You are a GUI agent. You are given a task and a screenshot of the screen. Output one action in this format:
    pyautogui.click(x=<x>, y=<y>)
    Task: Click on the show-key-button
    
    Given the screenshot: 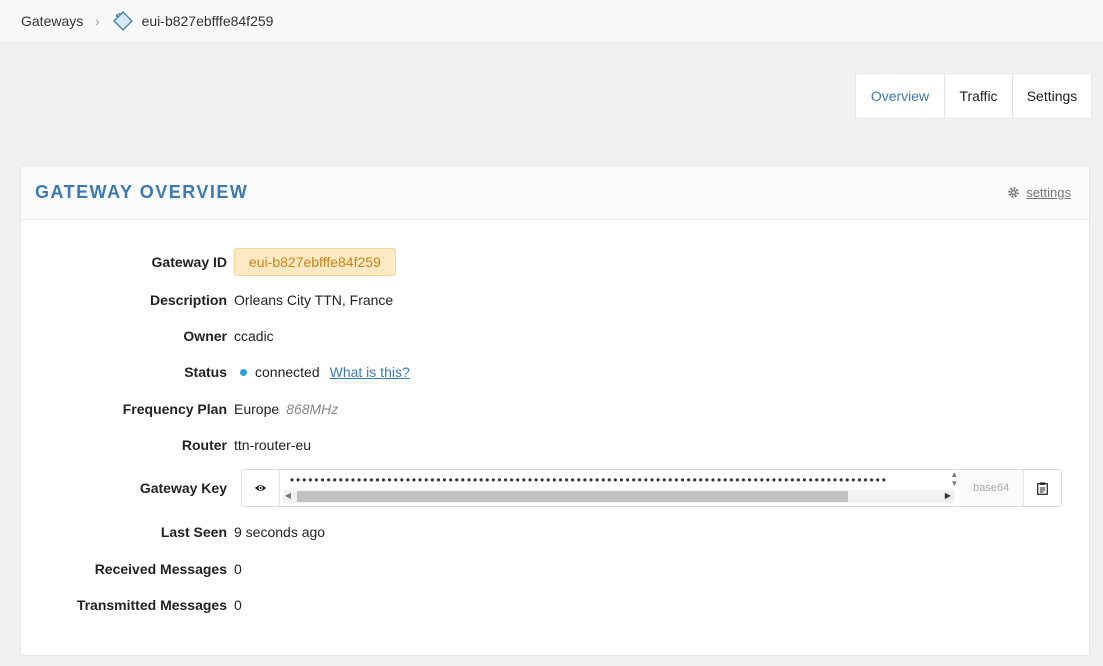 What is the action you would take?
    pyautogui.click(x=261, y=488)
    